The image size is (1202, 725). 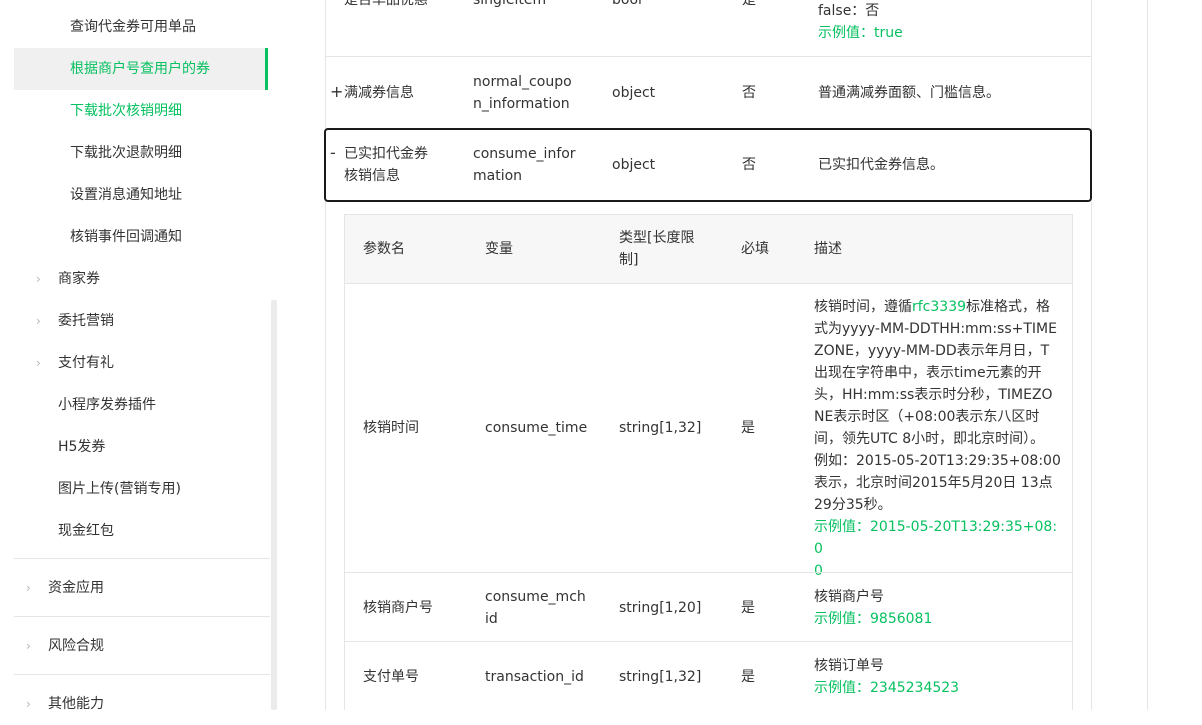 What do you see at coordinates (86, 321) in the screenshot?
I see `sidebar-item-label: 委托营销` at bounding box center [86, 321].